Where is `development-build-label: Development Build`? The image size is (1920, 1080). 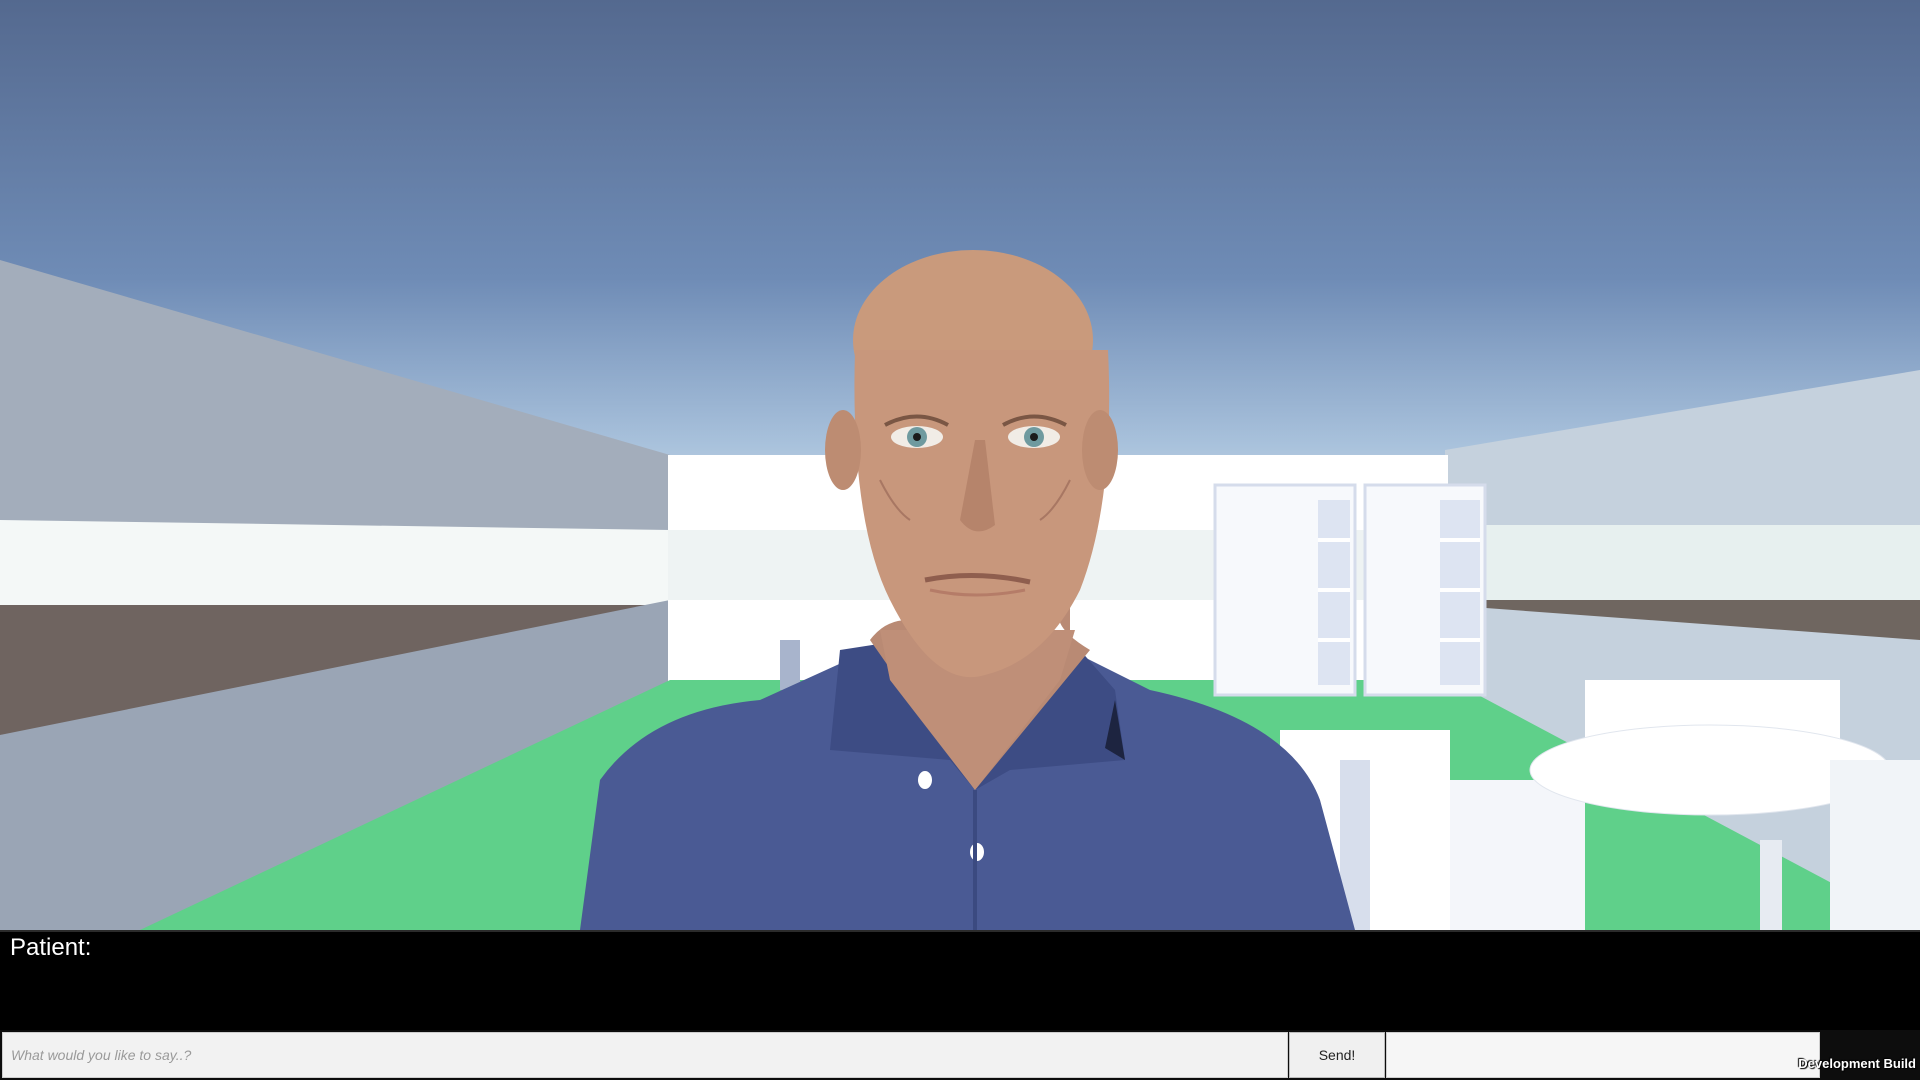 development-build-label: Development Build is located at coordinates (1857, 1063).